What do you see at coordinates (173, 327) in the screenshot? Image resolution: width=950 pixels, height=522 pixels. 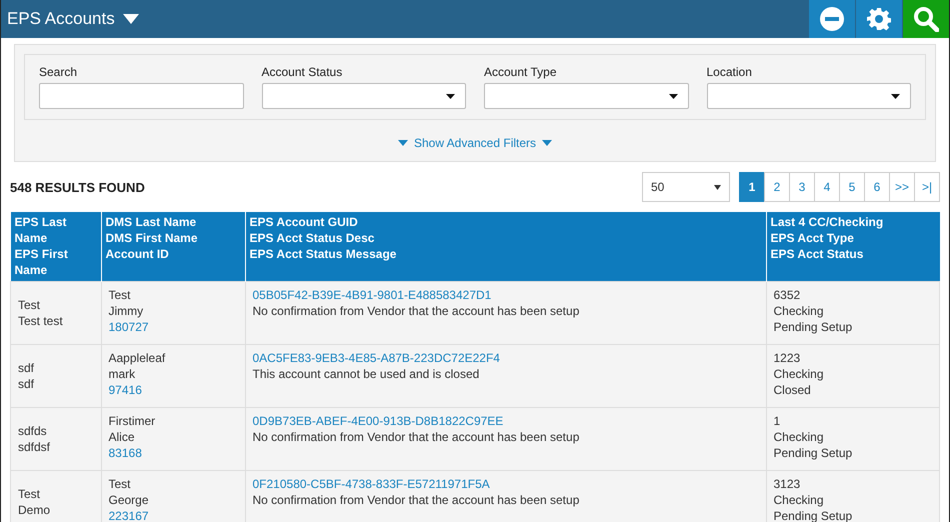 I see `account-id-link: 180727` at bounding box center [173, 327].